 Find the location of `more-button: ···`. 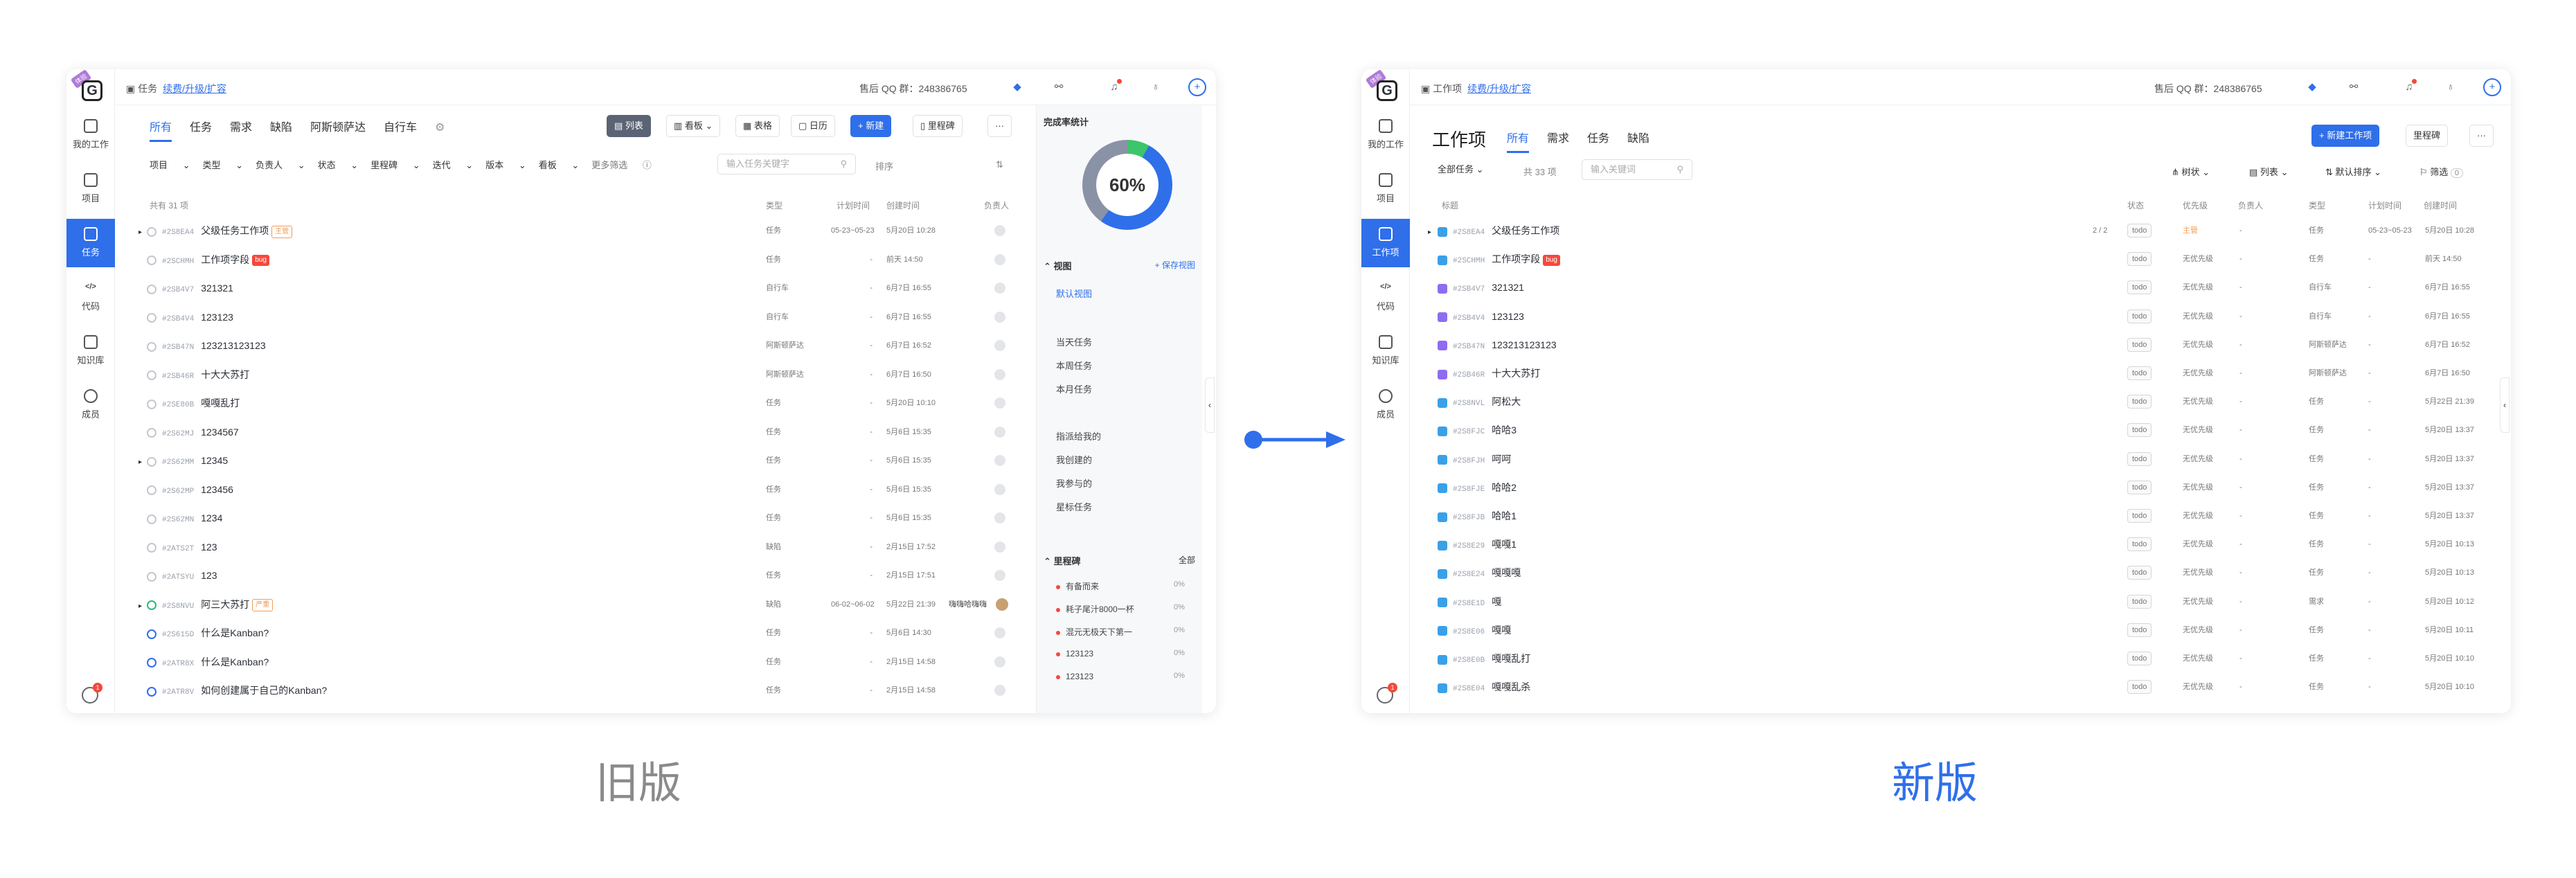

more-button: ··· is located at coordinates (999, 126).